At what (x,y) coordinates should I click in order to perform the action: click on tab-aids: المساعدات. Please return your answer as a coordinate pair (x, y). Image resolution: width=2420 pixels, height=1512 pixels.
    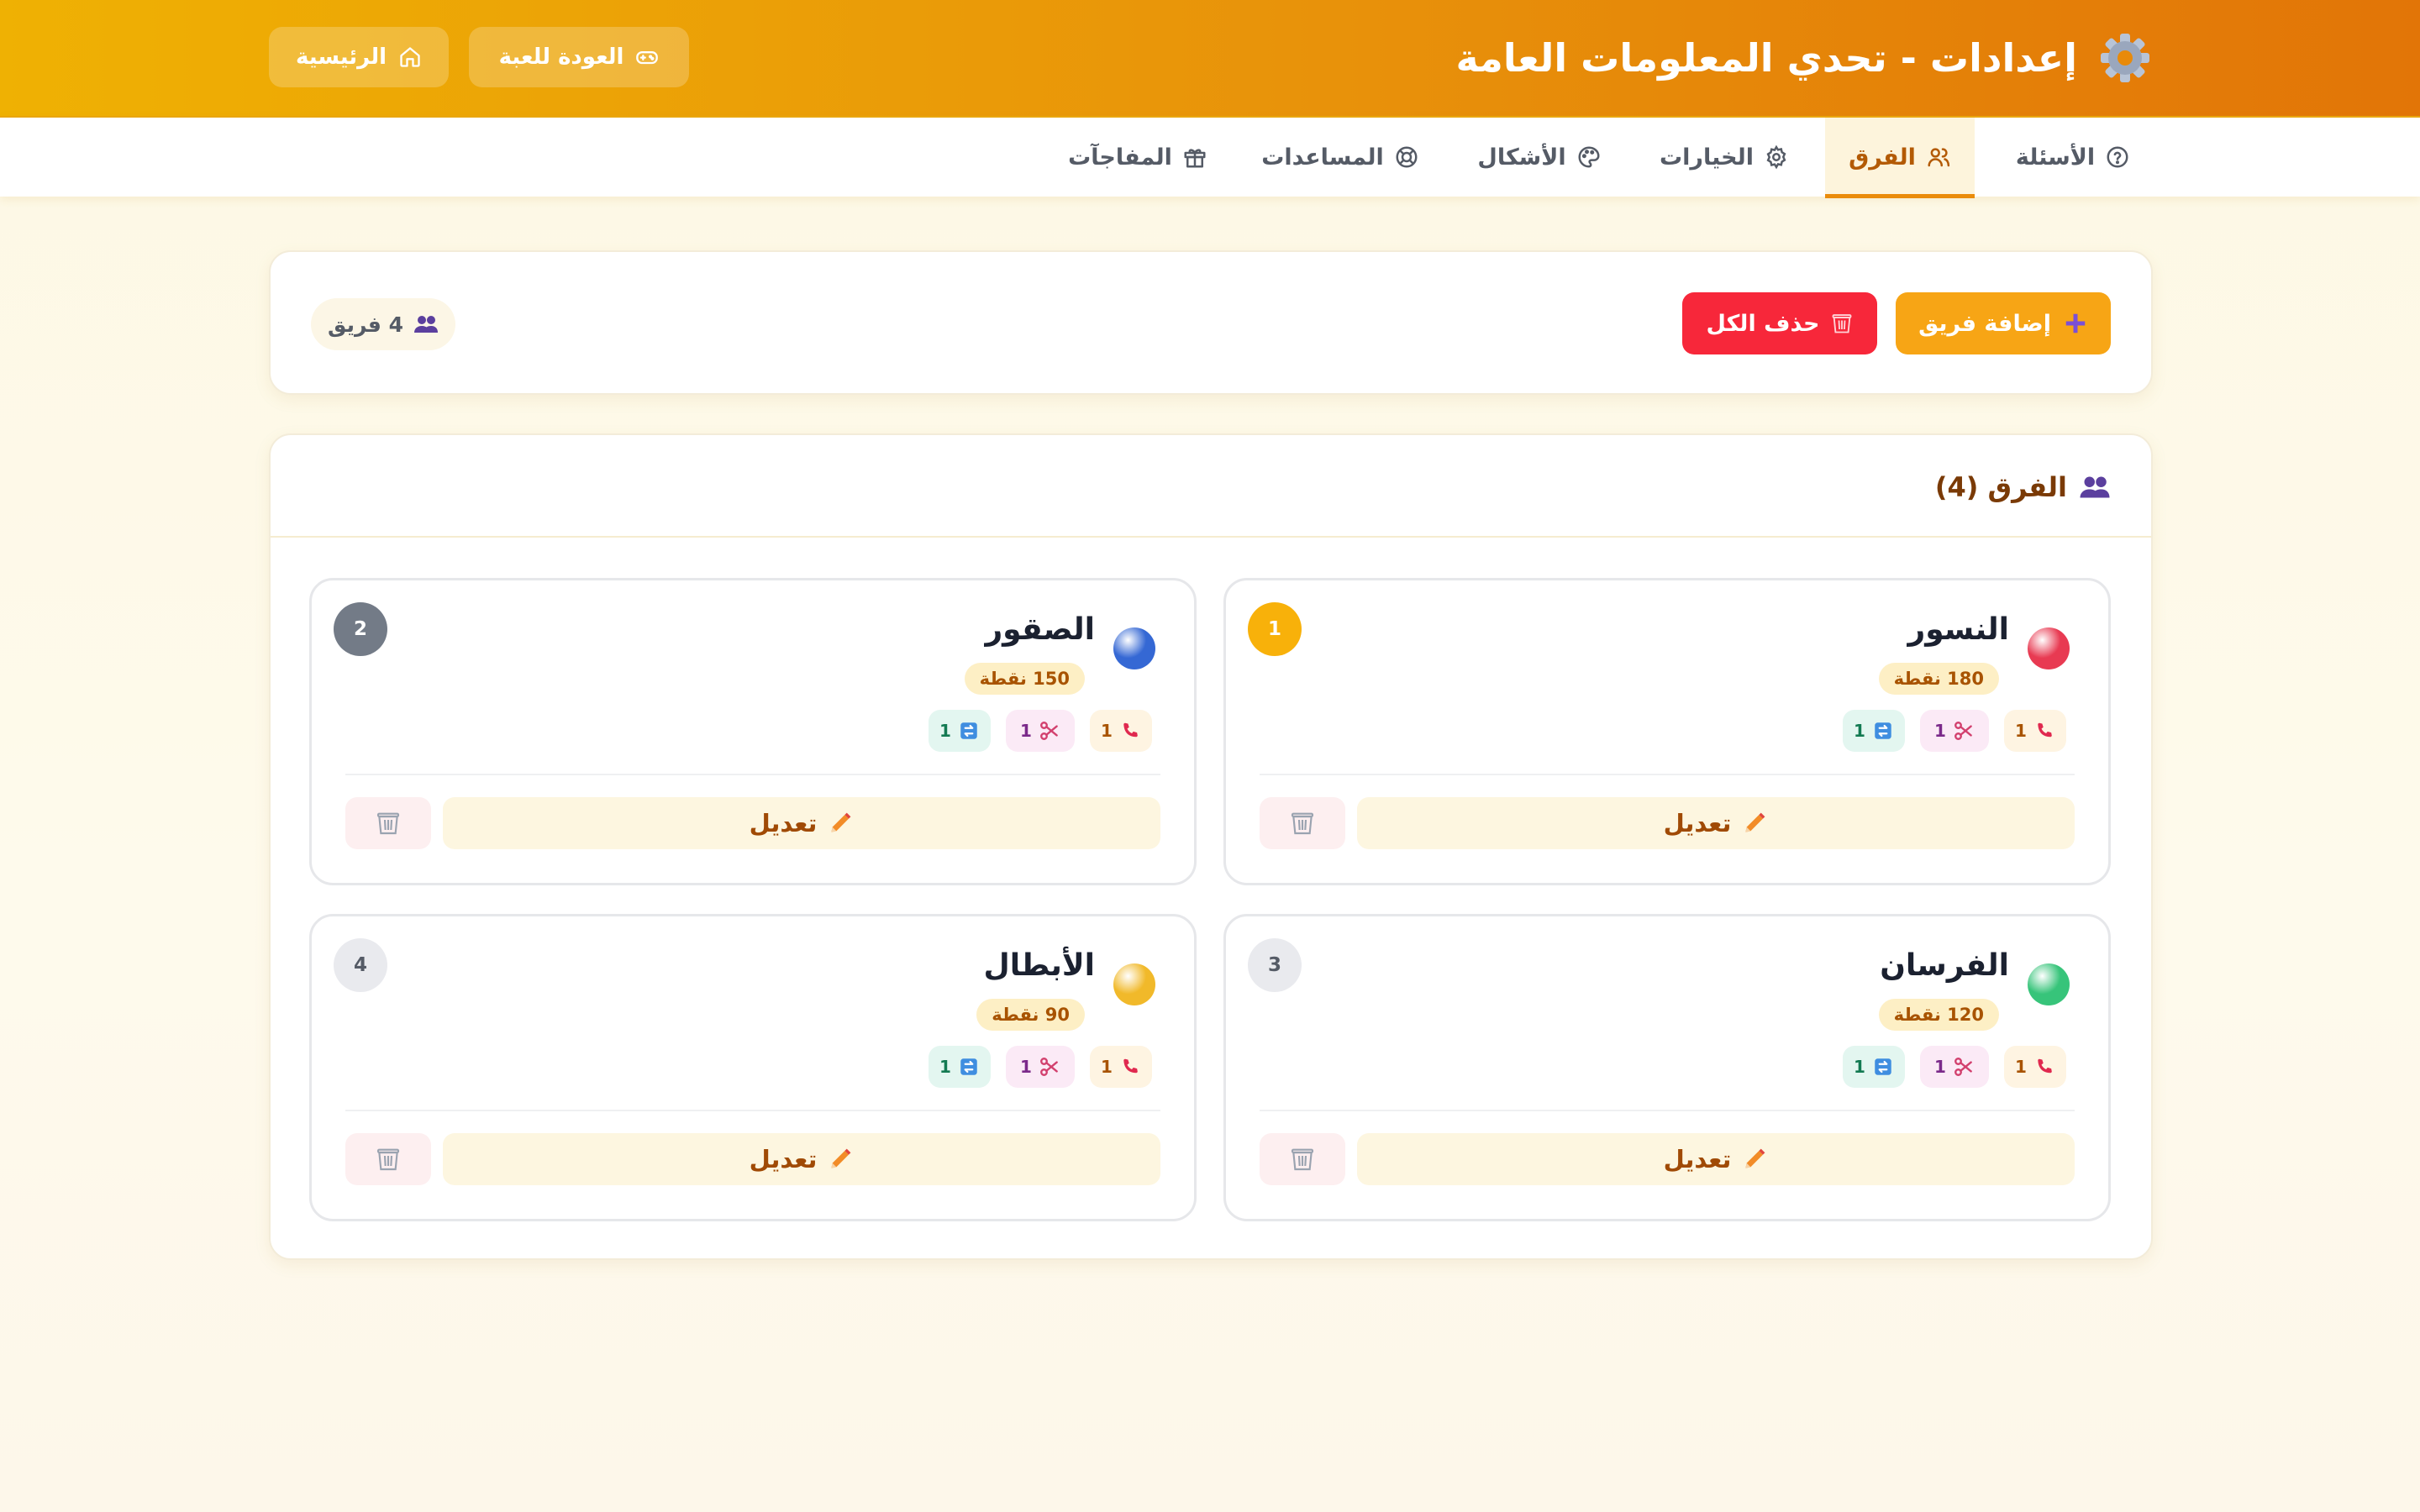
    Looking at the image, I should click on (1341, 157).